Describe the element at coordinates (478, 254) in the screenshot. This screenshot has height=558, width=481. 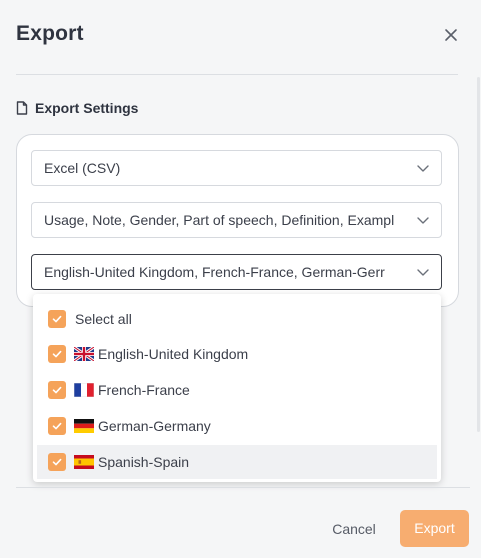
I see `scrollbar` at that location.